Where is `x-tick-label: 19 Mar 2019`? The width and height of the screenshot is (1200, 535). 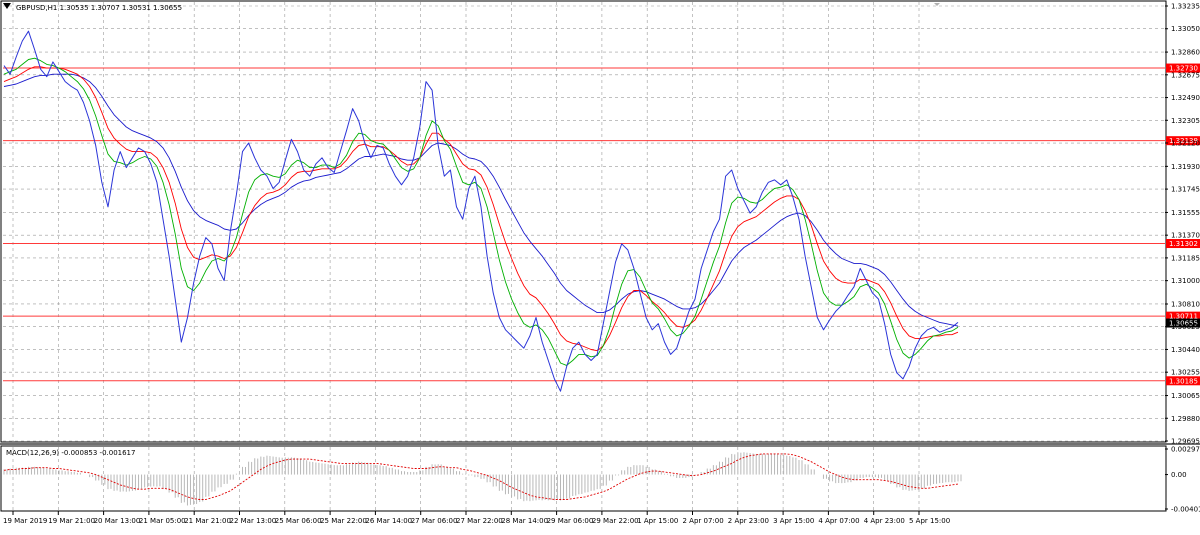
x-tick-label: 19 Mar 2019 is located at coordinates (25, 521).